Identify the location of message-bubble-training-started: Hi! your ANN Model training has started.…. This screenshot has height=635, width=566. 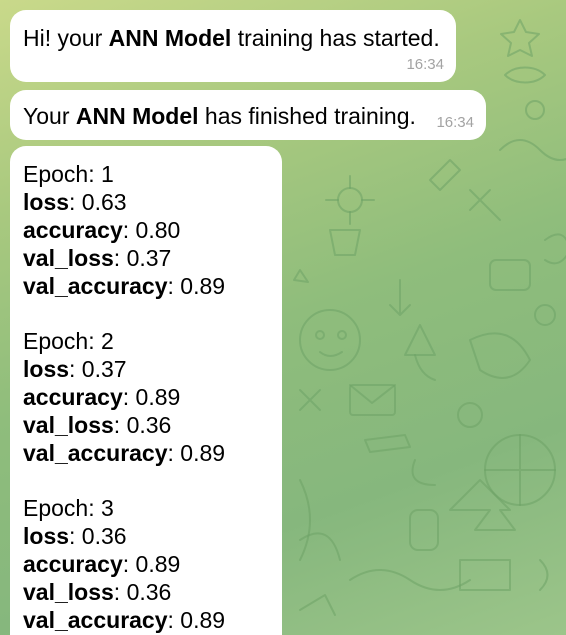
(233, 46).